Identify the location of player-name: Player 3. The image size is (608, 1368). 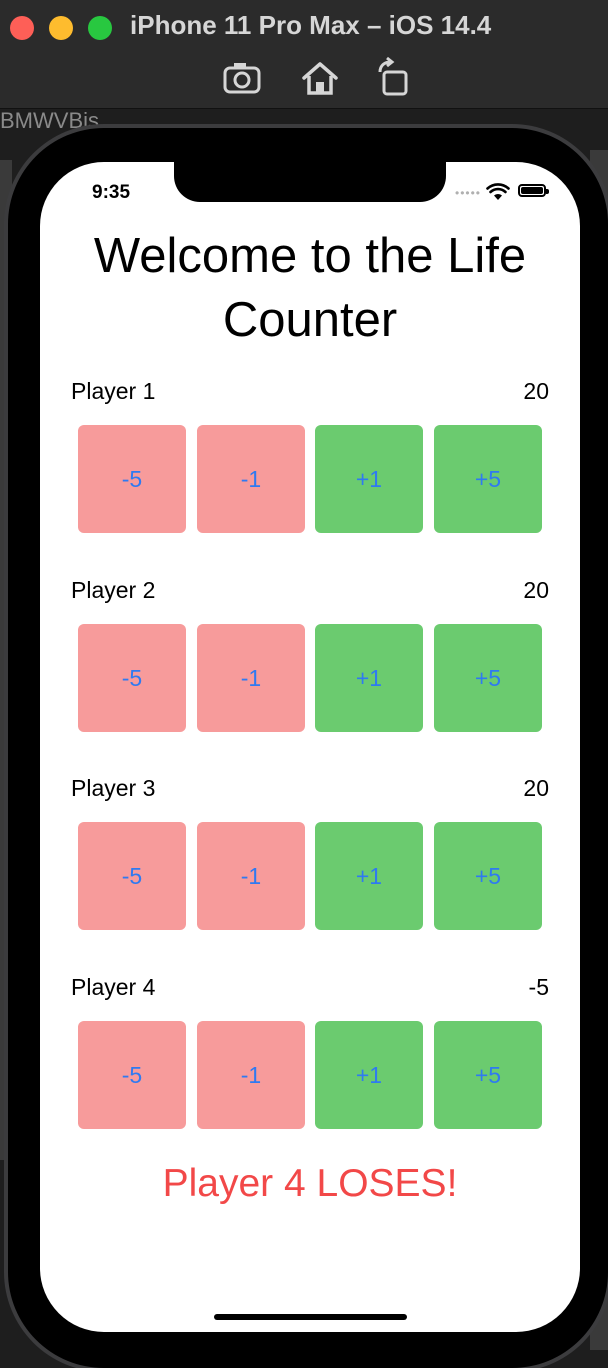
(113, 788).